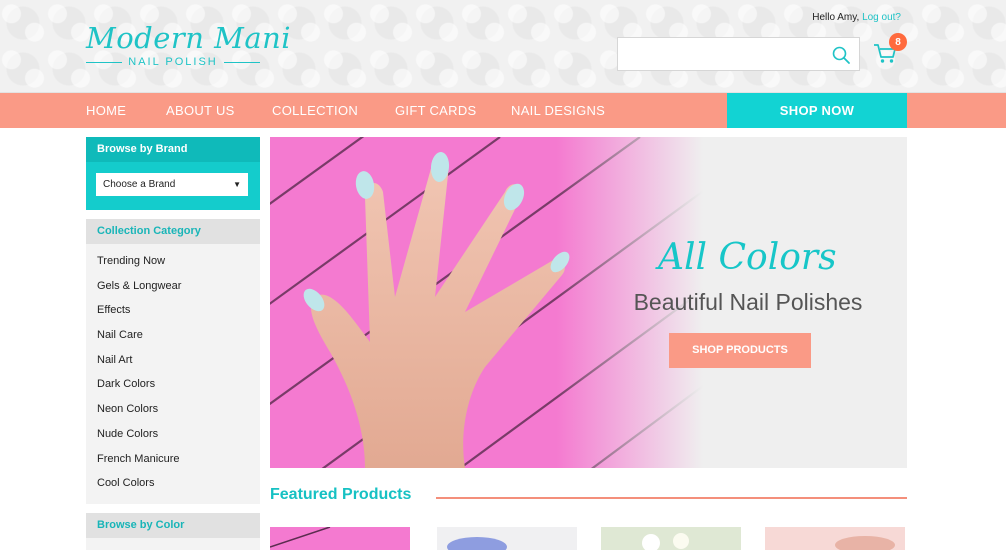 The image size is (1006, 550). I want to click on browse-by-color-panel: Browse by Color, so click(173, 531).